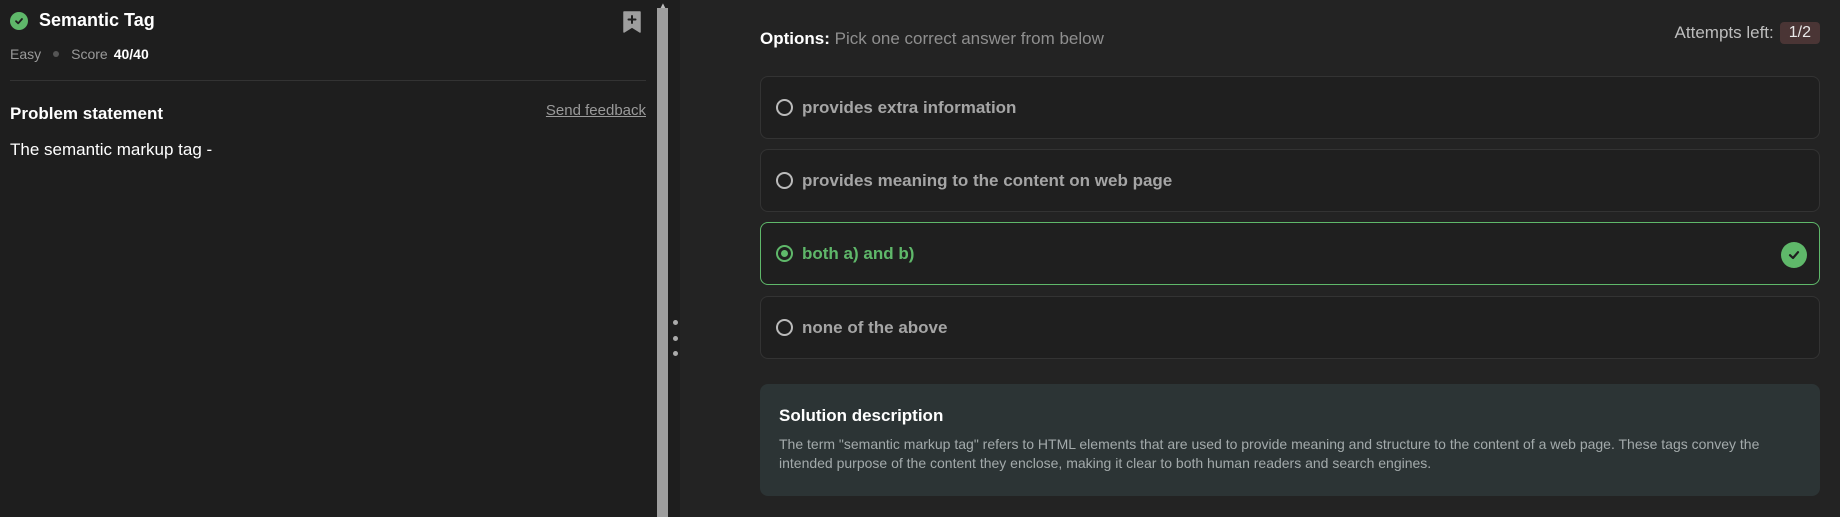  What do you see at coordinates (1290, 107) in the screenshot?
I see `option-a: provides extra information` at bounding box center [1290, 107].